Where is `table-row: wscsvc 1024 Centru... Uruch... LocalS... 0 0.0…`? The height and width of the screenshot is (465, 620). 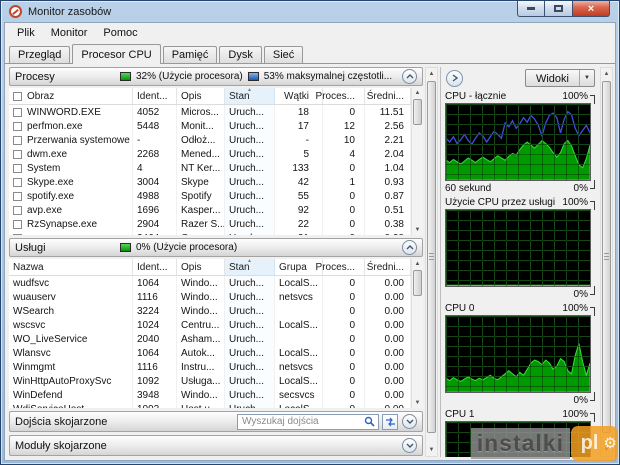
table-row: wscsvc 1024 Centru... Uruch... LocalS... 0 0.0… is located at coordinates (210, 325).